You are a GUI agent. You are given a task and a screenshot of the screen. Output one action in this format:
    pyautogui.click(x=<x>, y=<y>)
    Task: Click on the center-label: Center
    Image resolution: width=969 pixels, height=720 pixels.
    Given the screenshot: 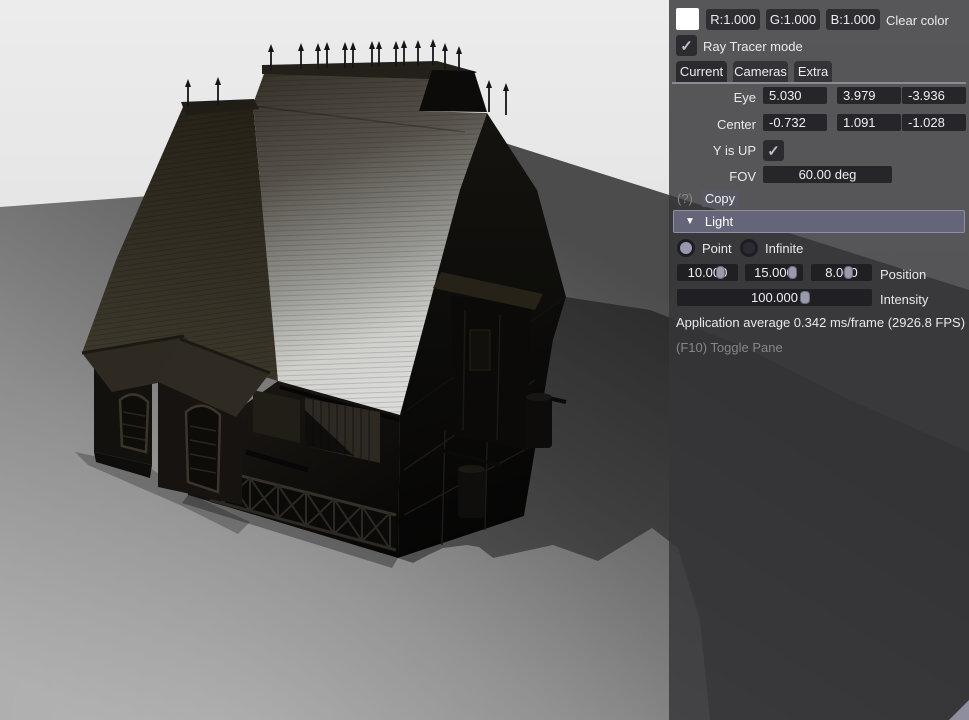 What is the action you would take?
    pyautogui.click(x=736, y=124)
    